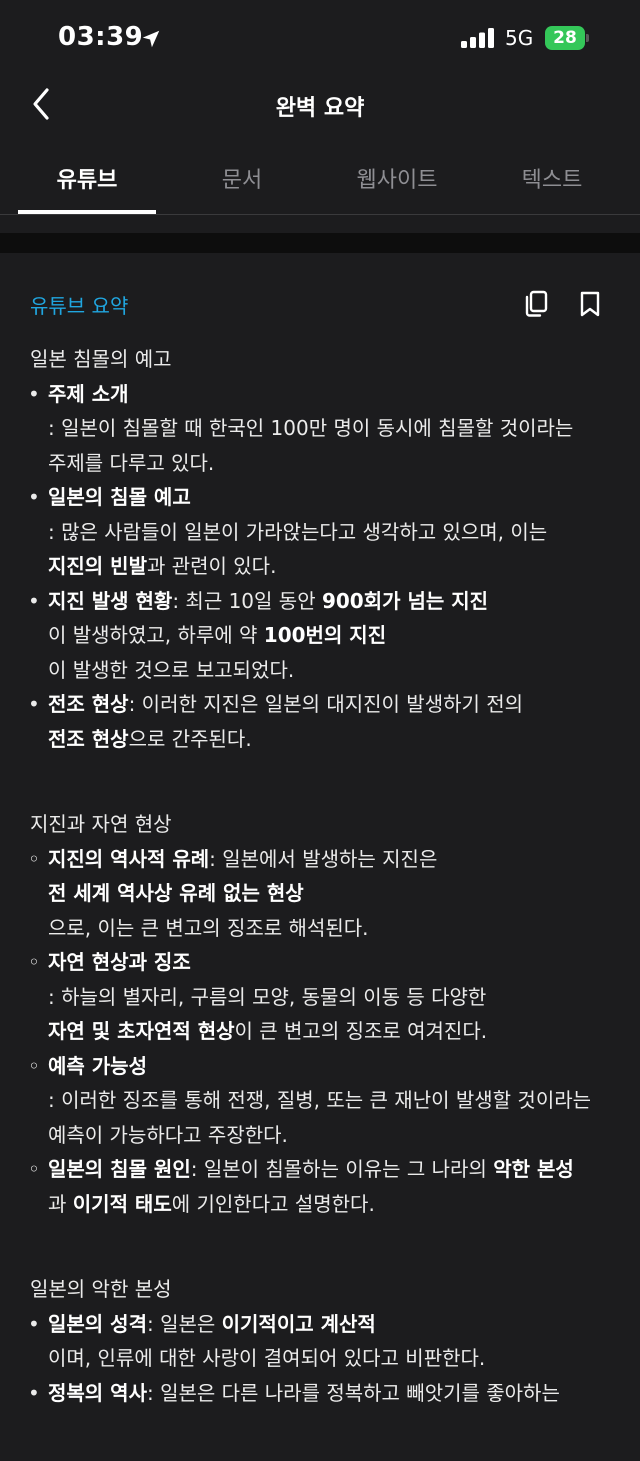  Describe the element at coordinates (87, 178) in the screenshot. I see `tab-youtube: 유튜브` at that location.